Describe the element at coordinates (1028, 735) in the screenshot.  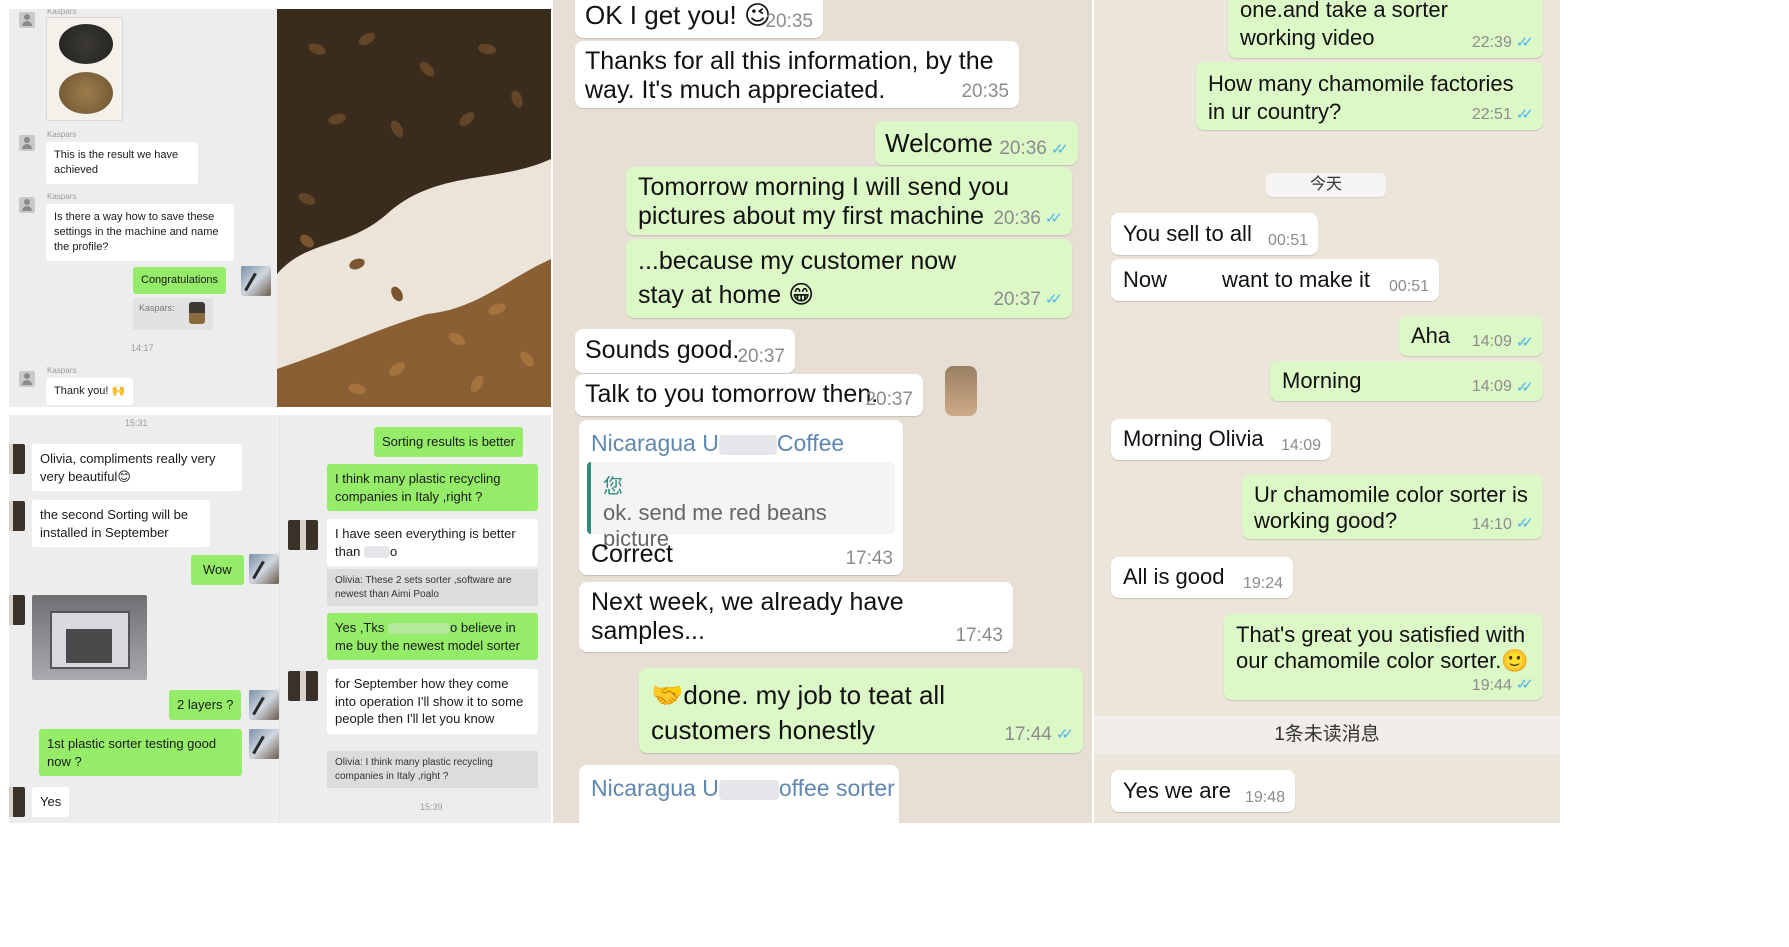
I see `timestamp: 17:44` at that location.